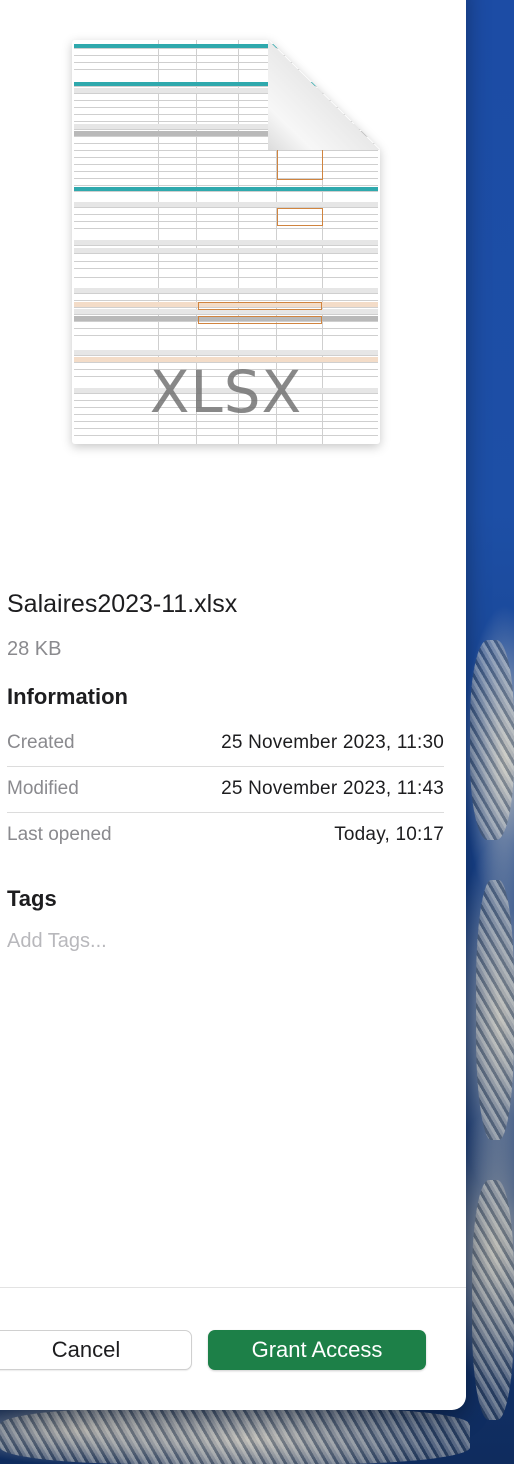 The height and width of the screenshot is (1464, 514). What do you see at coordinates (225, 835) in the screenshot?
I see `info-row-last-opened: Last opened Today, 10:17` at bounding box center [225, 835].